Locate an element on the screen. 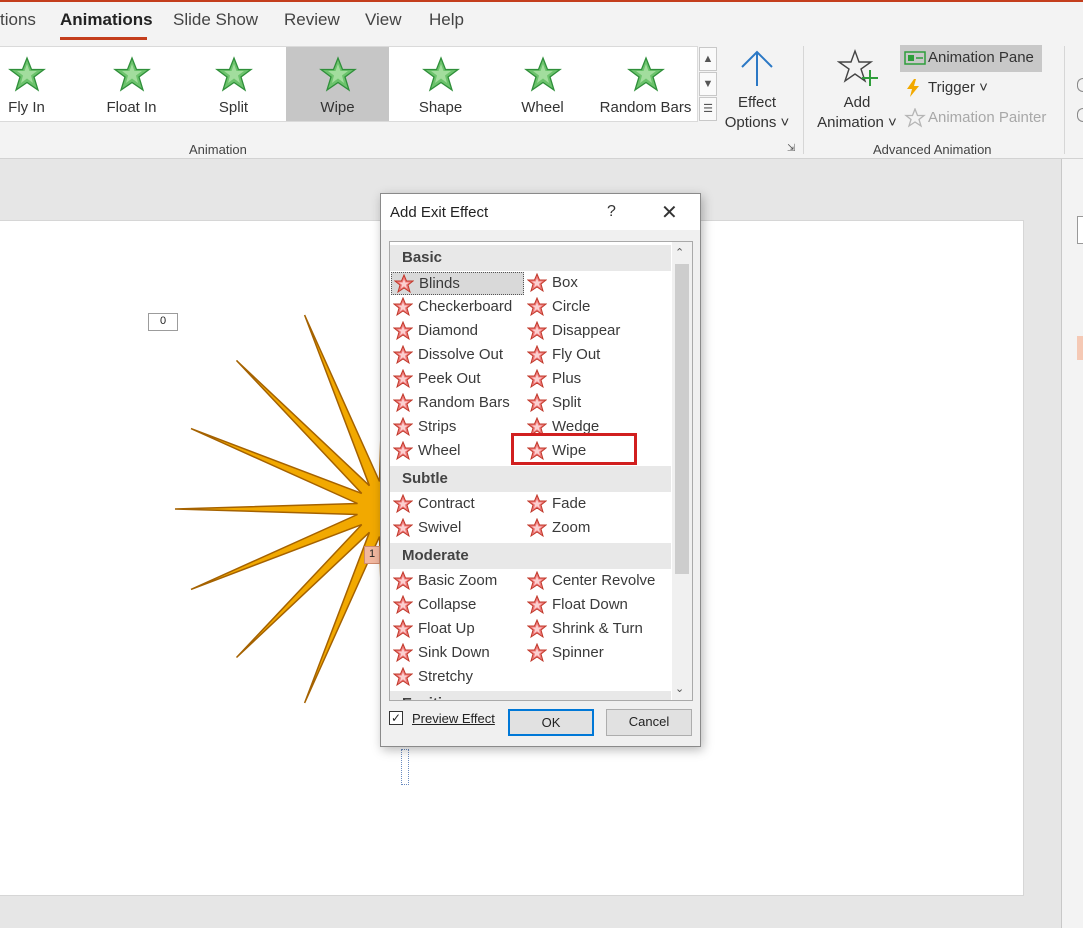 The height and width of the screenshot is (928, 1083). effect-label: Plus is located at coordinates (567, 378).